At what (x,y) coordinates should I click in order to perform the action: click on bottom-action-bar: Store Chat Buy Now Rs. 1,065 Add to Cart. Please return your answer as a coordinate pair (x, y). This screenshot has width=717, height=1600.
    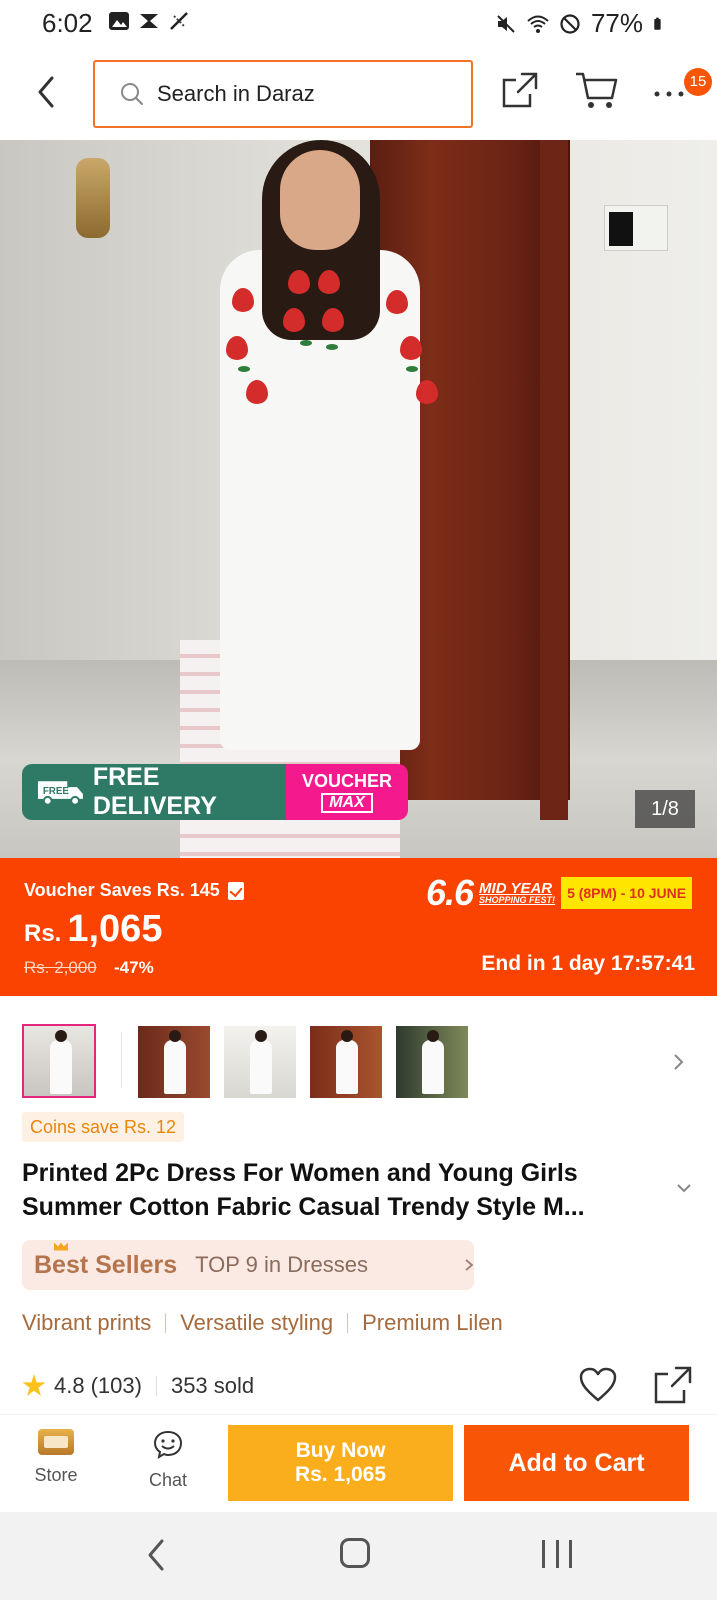
    Looking at the image, I should click on (358, 1463).